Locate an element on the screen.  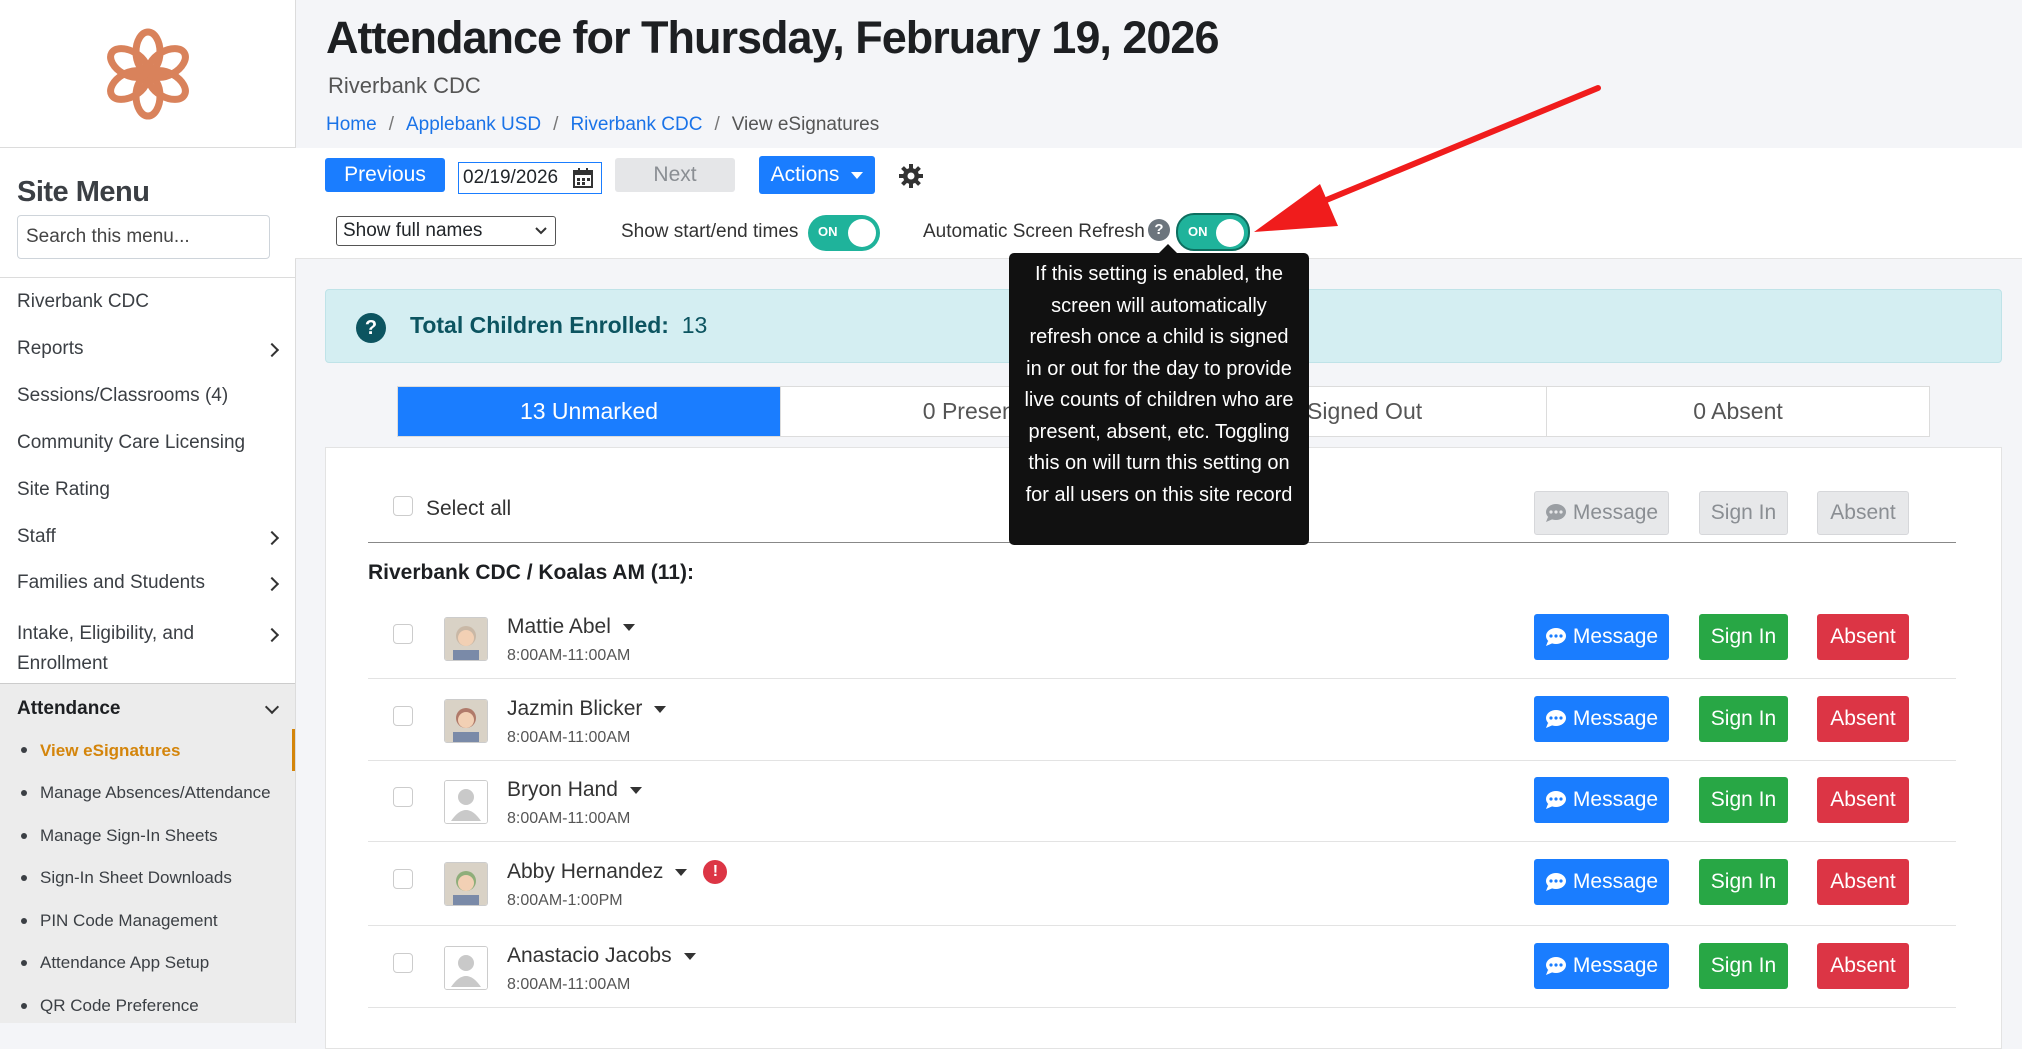
sidebar-sub-manage-sign-in-sheets: Manage Sign-In Sheets is located at coordinates (129, 836).